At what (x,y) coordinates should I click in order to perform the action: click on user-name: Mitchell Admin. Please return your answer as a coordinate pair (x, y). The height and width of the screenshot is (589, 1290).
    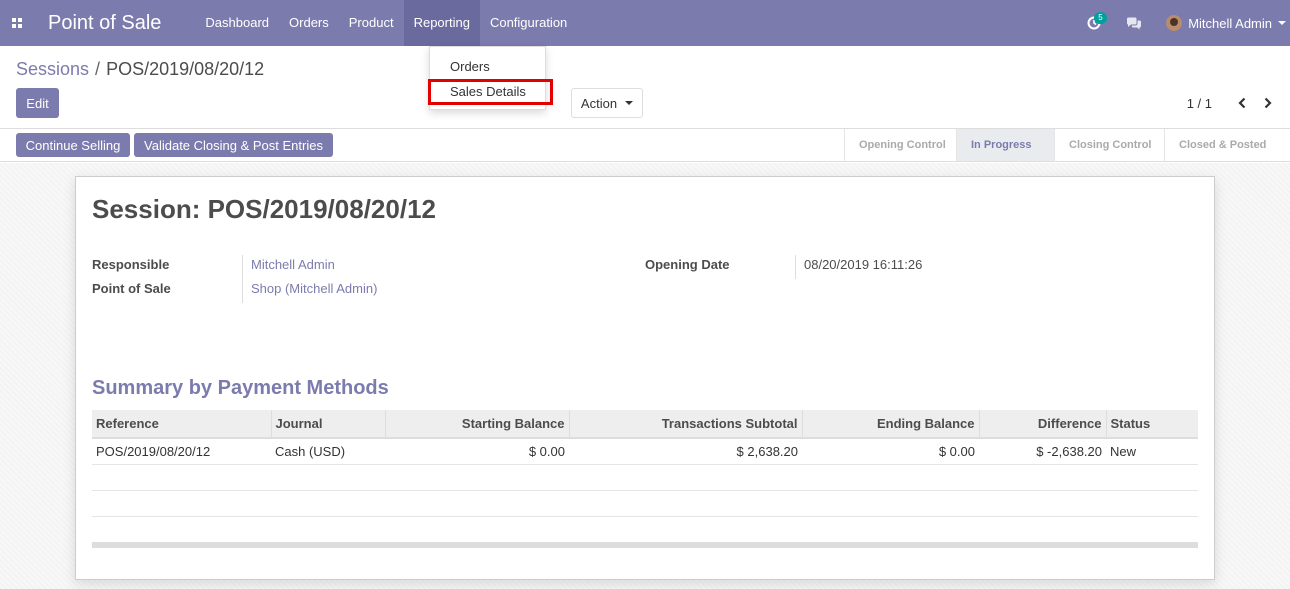
    Looking at the image, I should click on (1230, 23).